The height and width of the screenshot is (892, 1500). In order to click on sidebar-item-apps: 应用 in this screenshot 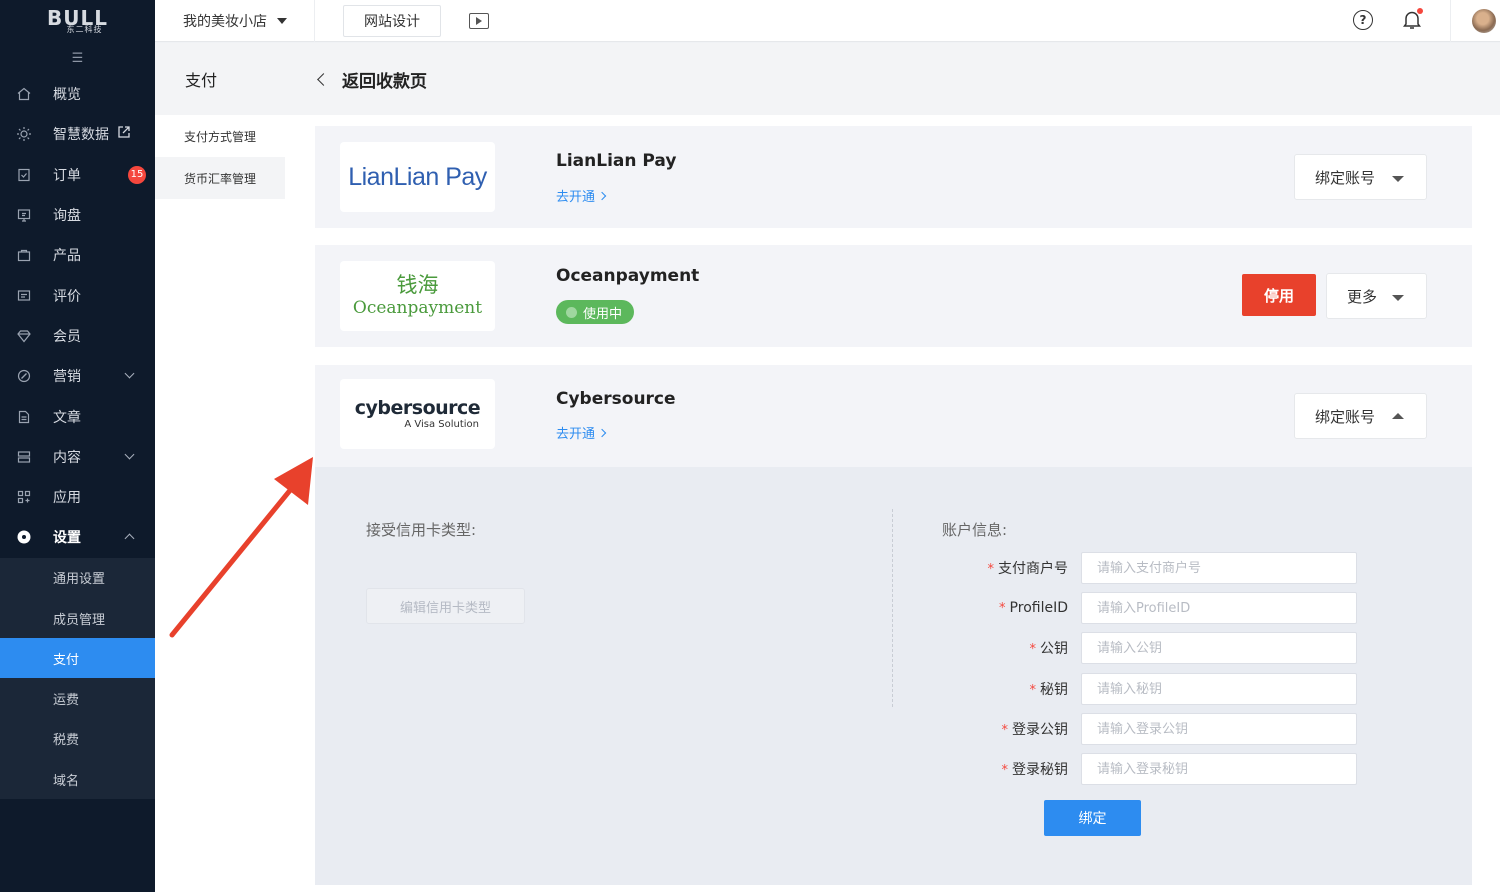, I will do `click(77, 497)`.